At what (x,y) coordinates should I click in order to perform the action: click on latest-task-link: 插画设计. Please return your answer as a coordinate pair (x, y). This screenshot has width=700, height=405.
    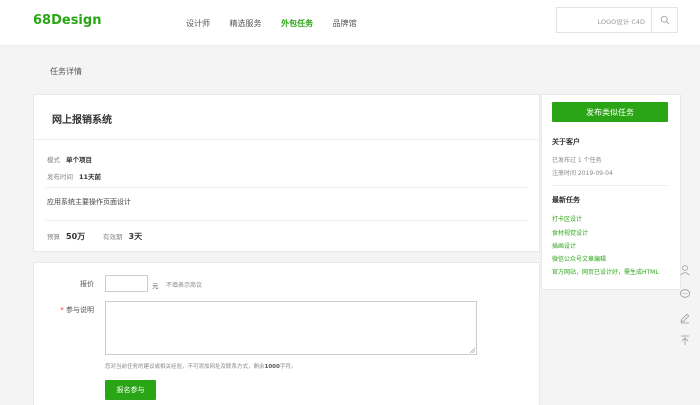
    Looking at the image, I should click on (613, 245).